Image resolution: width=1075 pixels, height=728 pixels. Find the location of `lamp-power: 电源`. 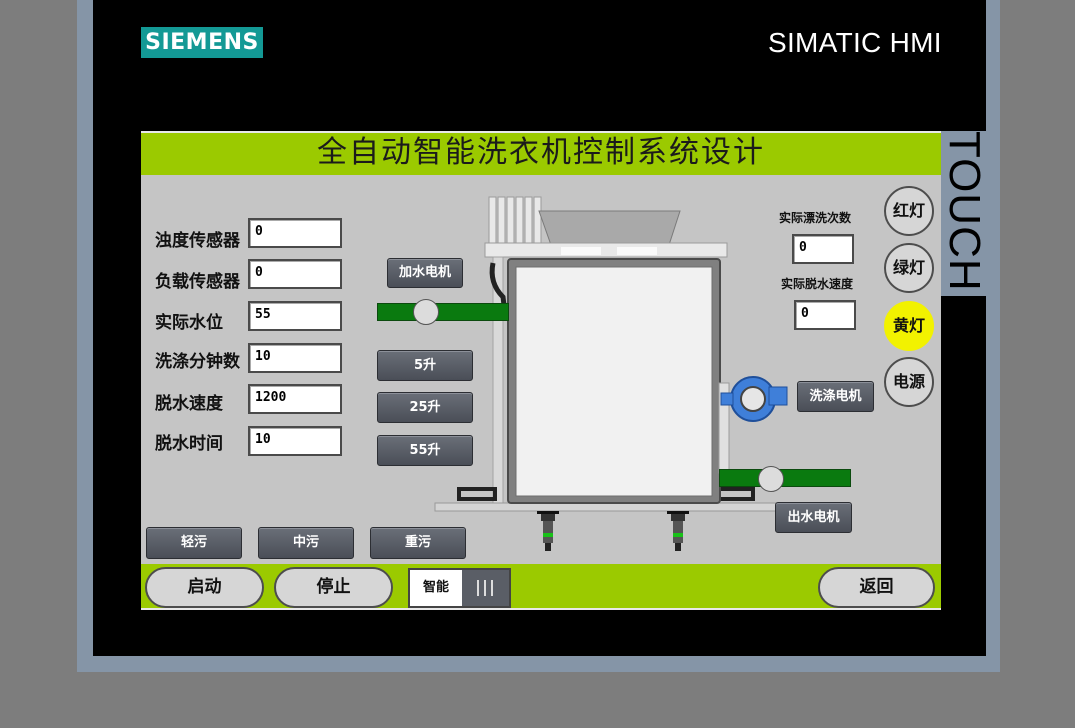

lamp-power: 电源 is located at coordinates (909, 382).